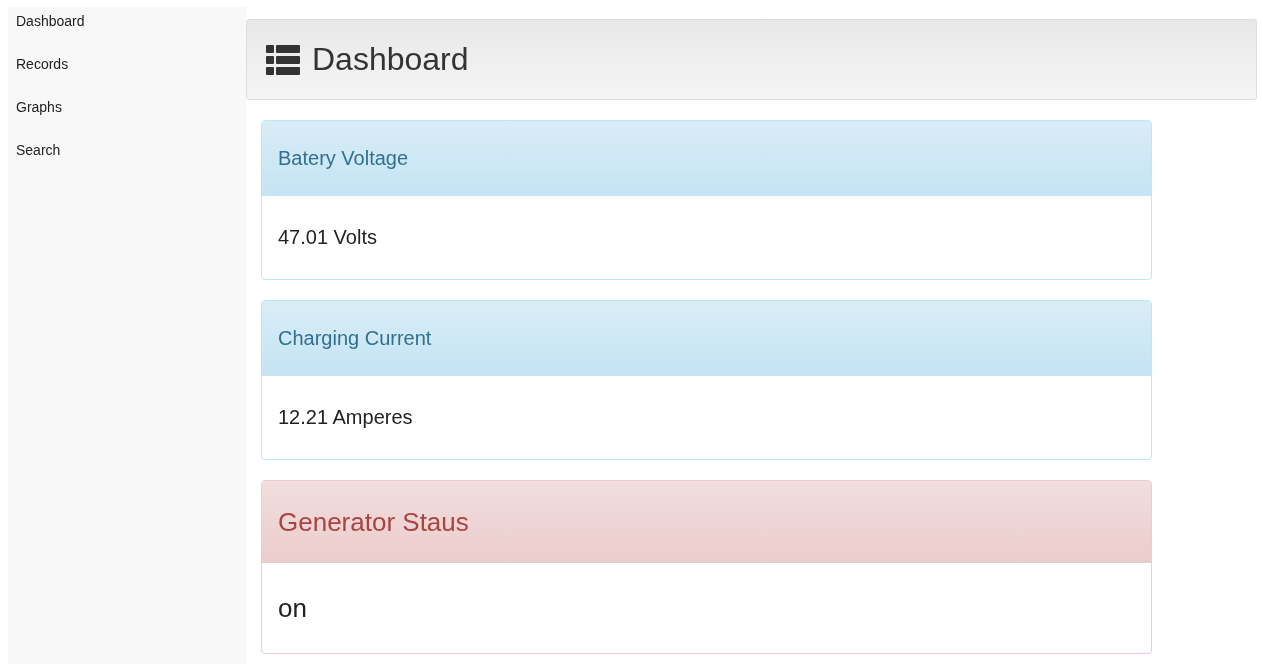 This screenshot has height=664, width=1263. Describe the element at coordinates (343, 158) in the screenshot. I see `panel-title: Batery Voltage` at that location.